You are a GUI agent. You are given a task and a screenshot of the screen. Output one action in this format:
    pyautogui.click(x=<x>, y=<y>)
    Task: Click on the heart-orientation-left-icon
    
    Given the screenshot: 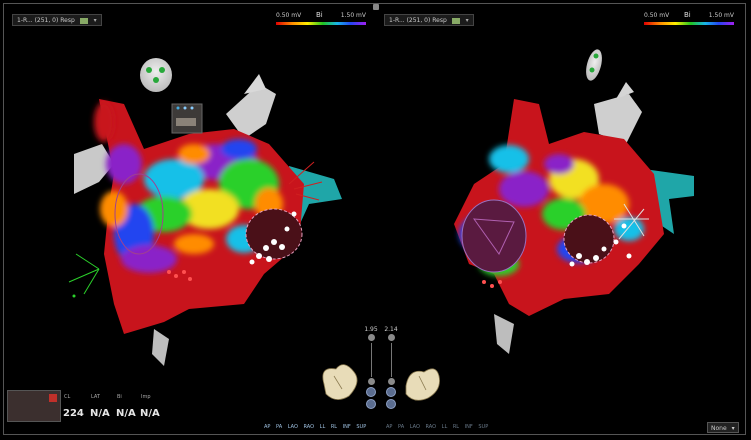 What is the action you would take?
    pyautogui.click(x=340, y=382)
    